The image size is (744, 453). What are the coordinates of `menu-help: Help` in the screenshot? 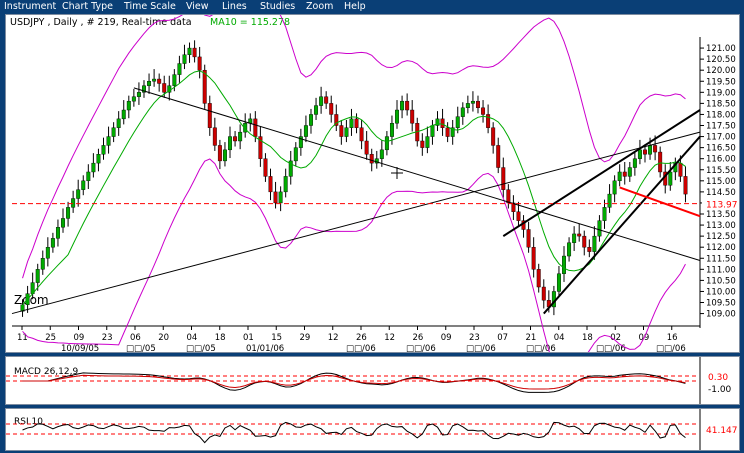 It's located at (355, 6).